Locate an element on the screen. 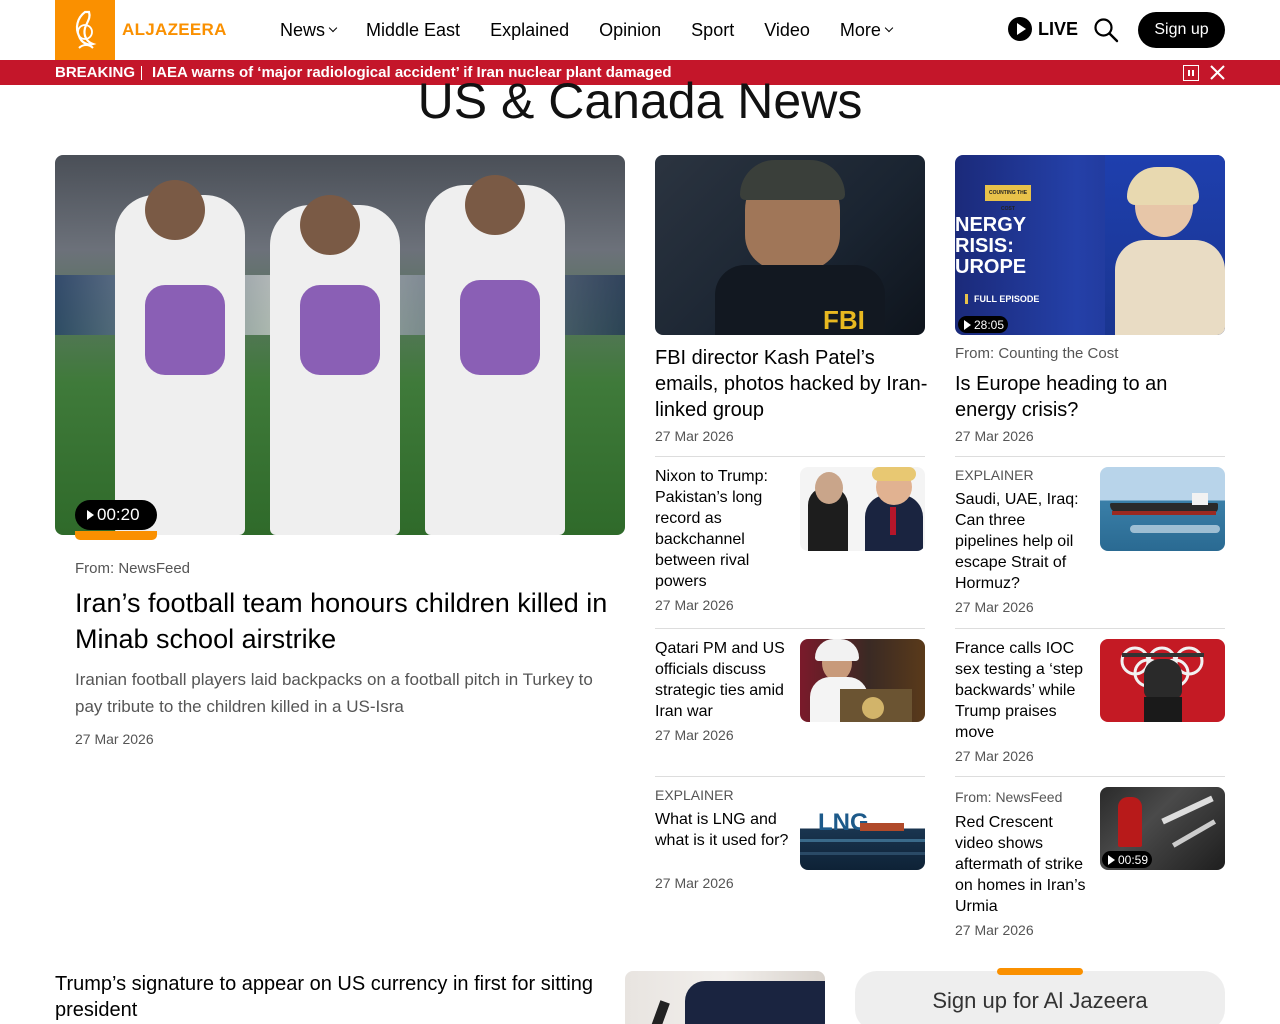  mid-feature-date: 27 Mar 2026 is located at coordinates (694, 436).